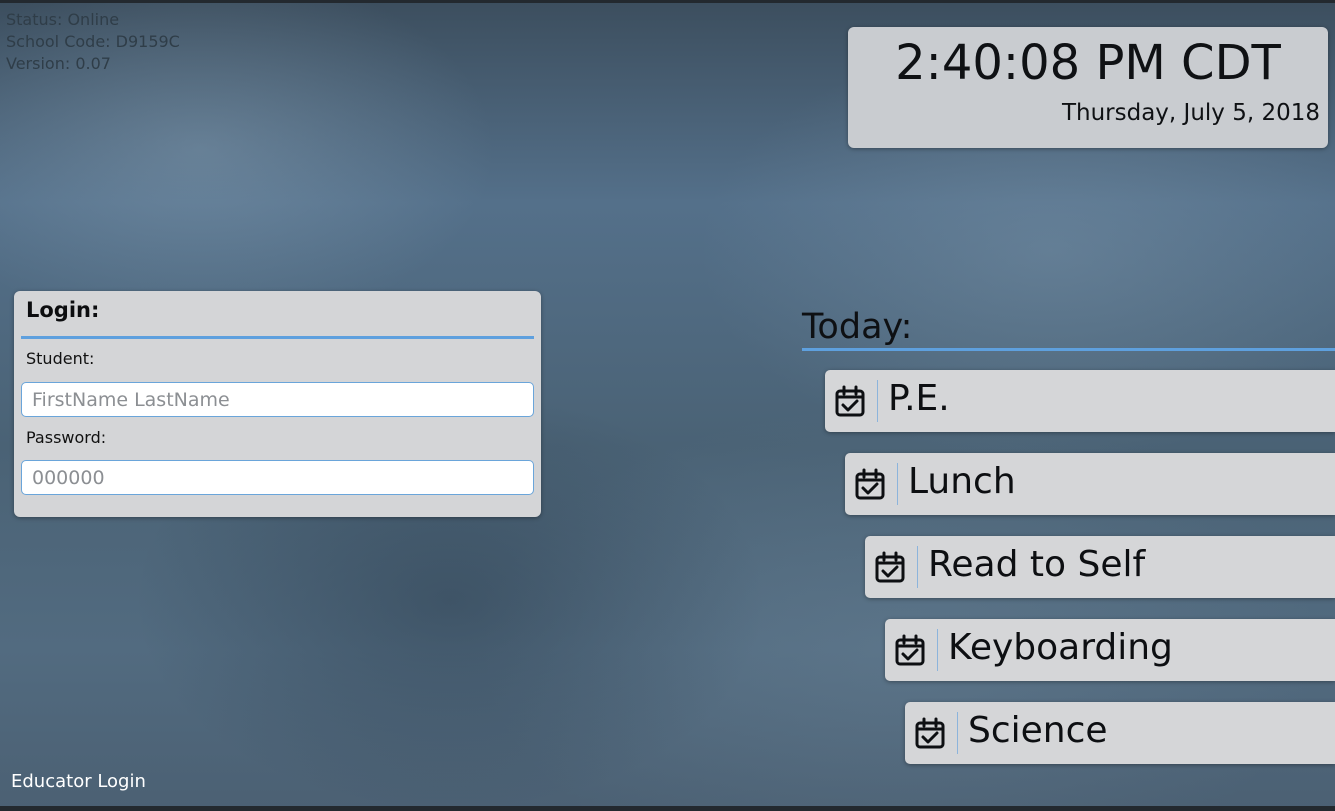 The width and height of the screenshot is (1335, 811). Describe the element at coordinates (962, 481) in the screenshot. I see `schedule-item-label: Lunch` at that location.